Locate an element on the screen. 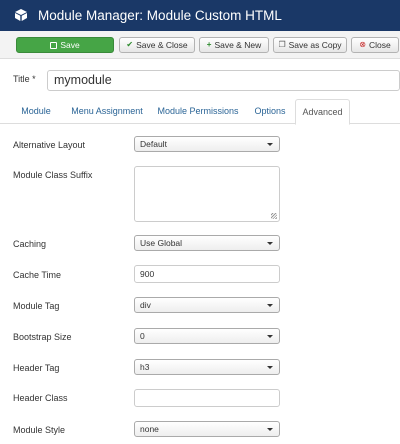 The width and height of the screenshot is (400, 444). save-and-new-label: Save & New is located at coordinates (238, 45).